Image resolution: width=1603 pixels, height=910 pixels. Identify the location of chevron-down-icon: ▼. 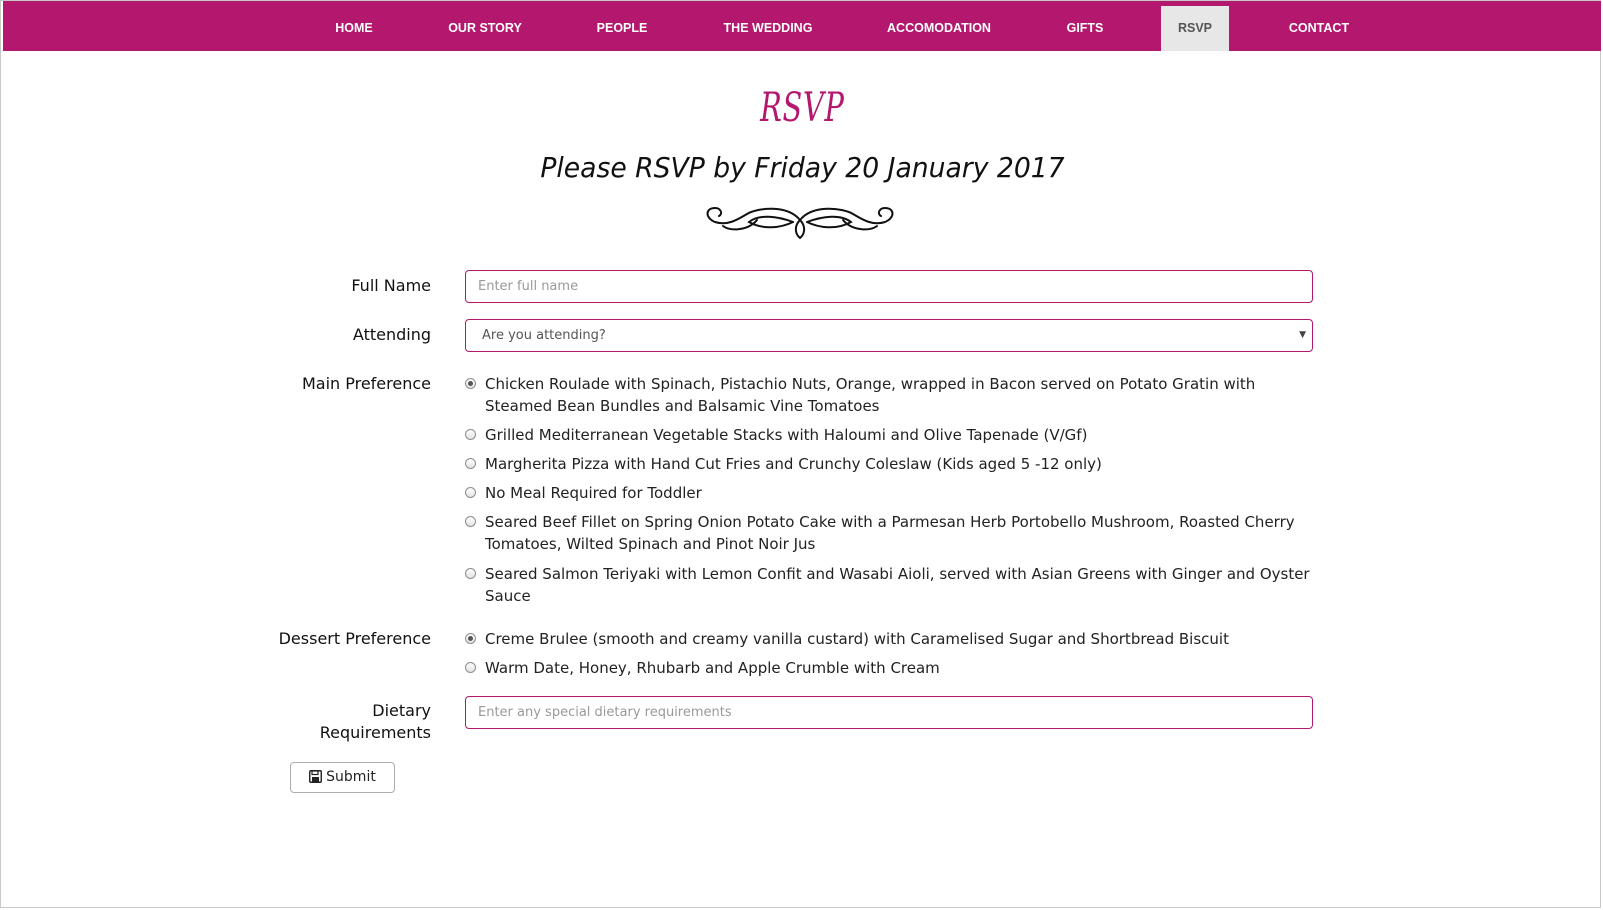
(1302, 335).